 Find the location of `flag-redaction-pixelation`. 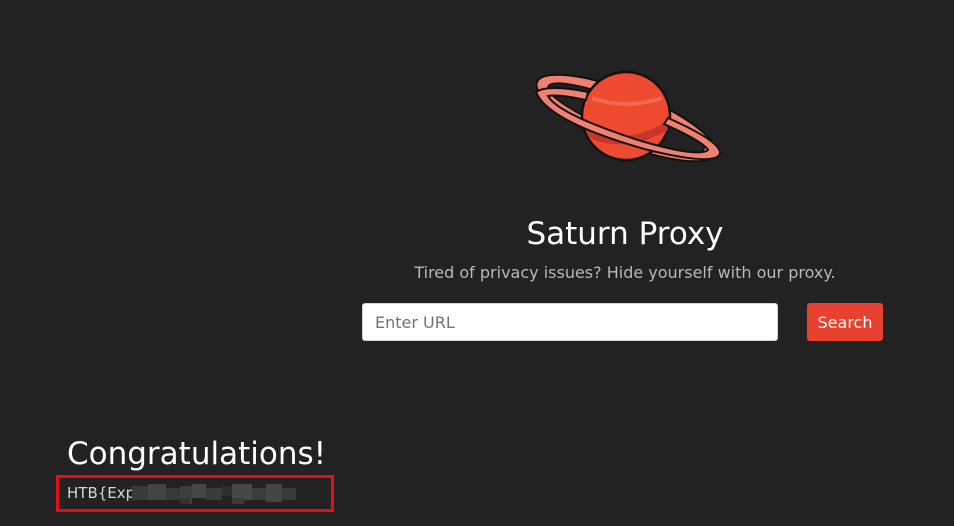

flag-redaction-pixelation is located at coordinates (214, 494).